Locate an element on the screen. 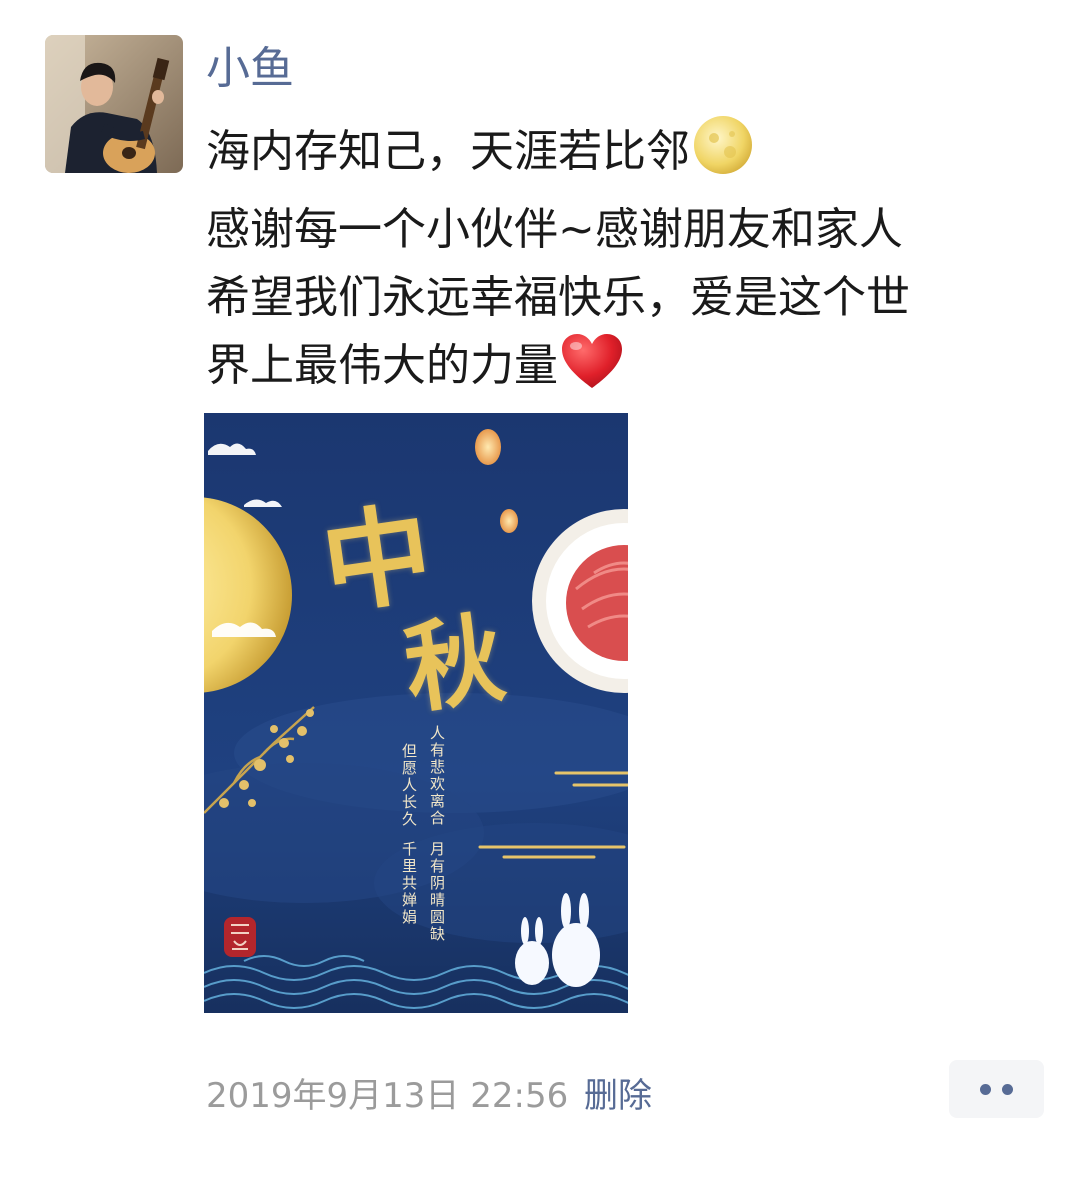 The height and width of the screenshot is (1189, 1080). poster-poem-column: 人有悲欢离合 is located at coordinates (437, 776).